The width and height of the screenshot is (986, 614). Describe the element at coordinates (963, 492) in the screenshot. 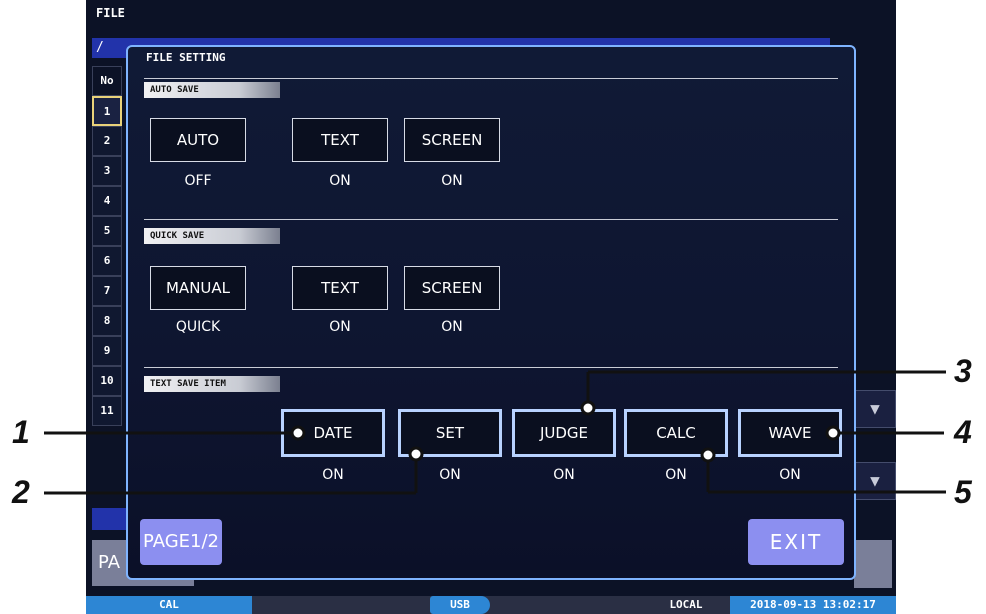

I see `callout-number-5: 5` at that location.